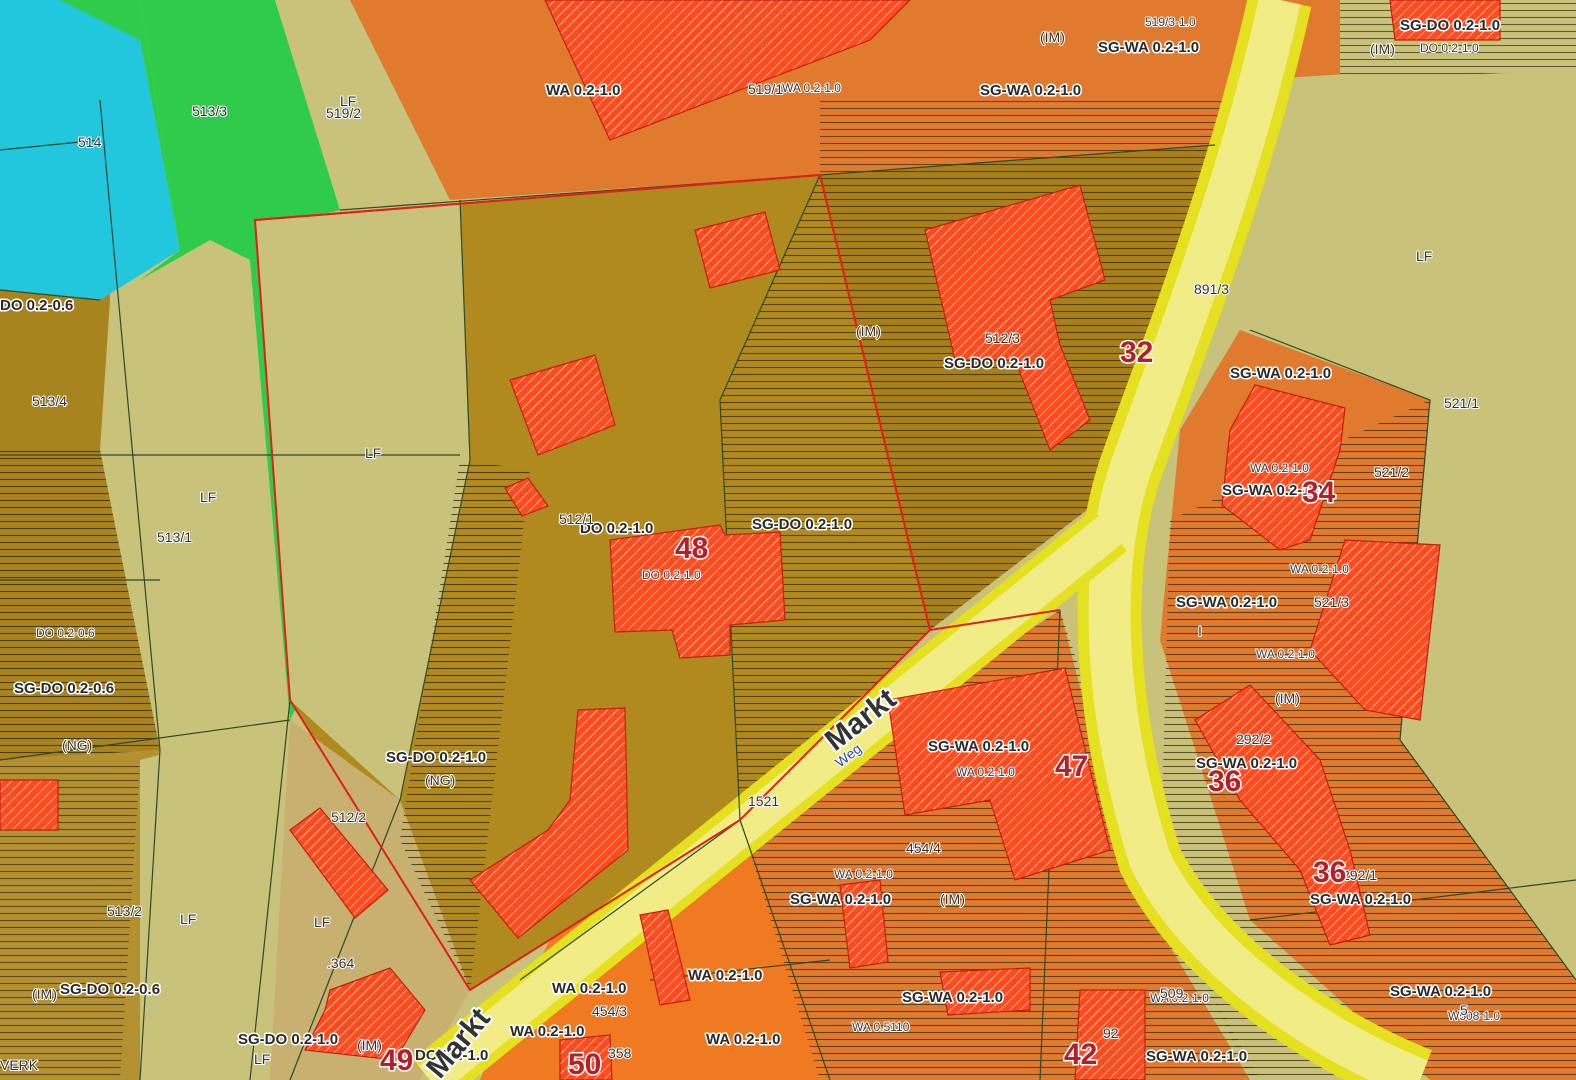 Image resolution: width=1576 pixels, height=1080 pixels. What do you see at coordinates (1359, 875) in the screenshot?
I see `parcel-label: 292/1` at bounding box center [1359, 875].